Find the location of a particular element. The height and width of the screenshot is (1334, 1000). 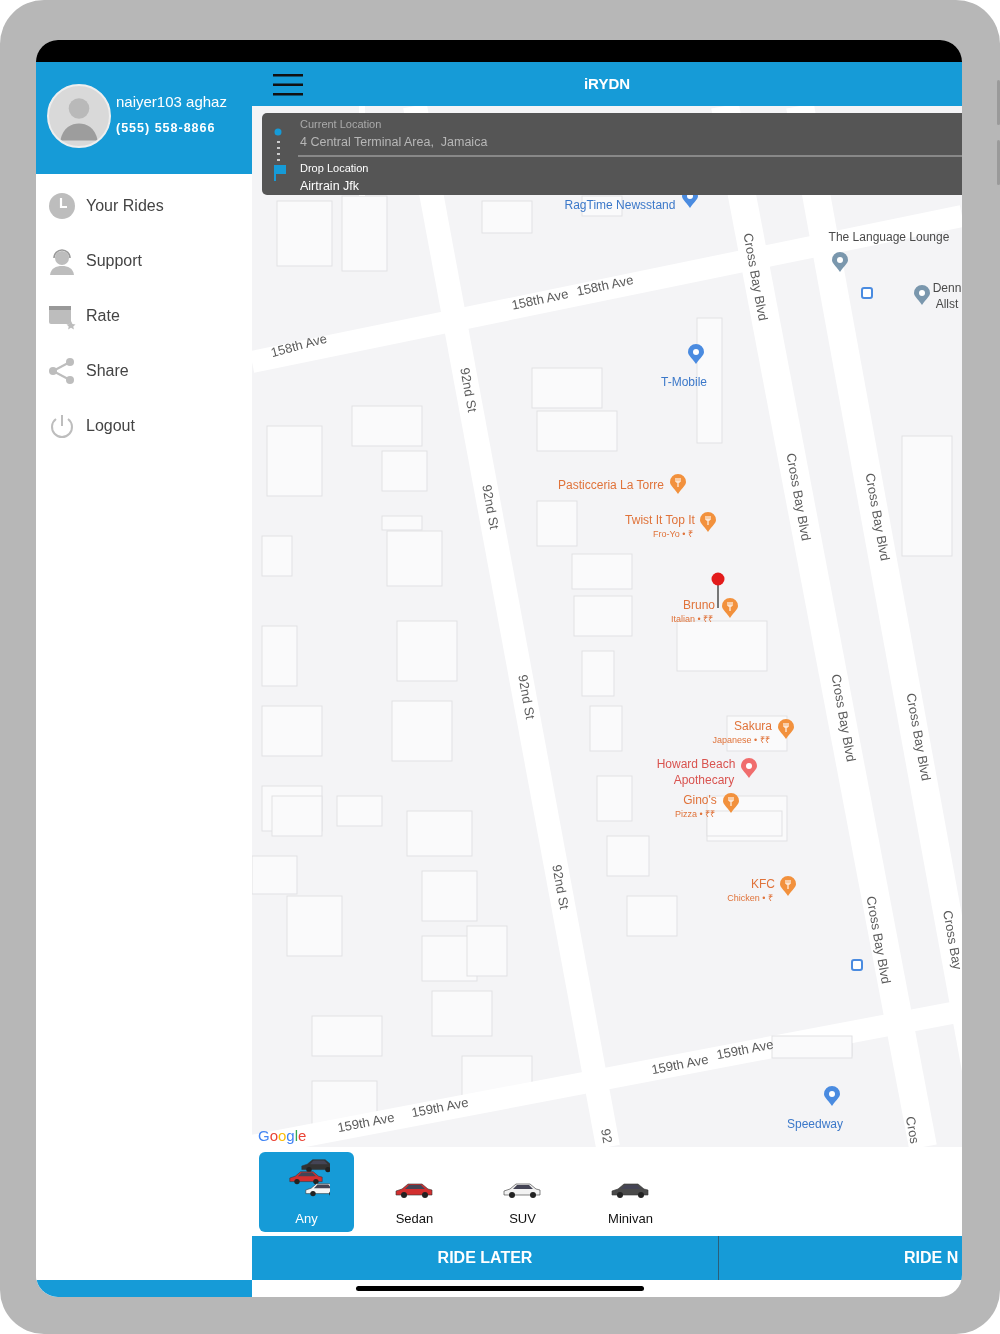

place-label: Allst is located at coordinates (947, 305).